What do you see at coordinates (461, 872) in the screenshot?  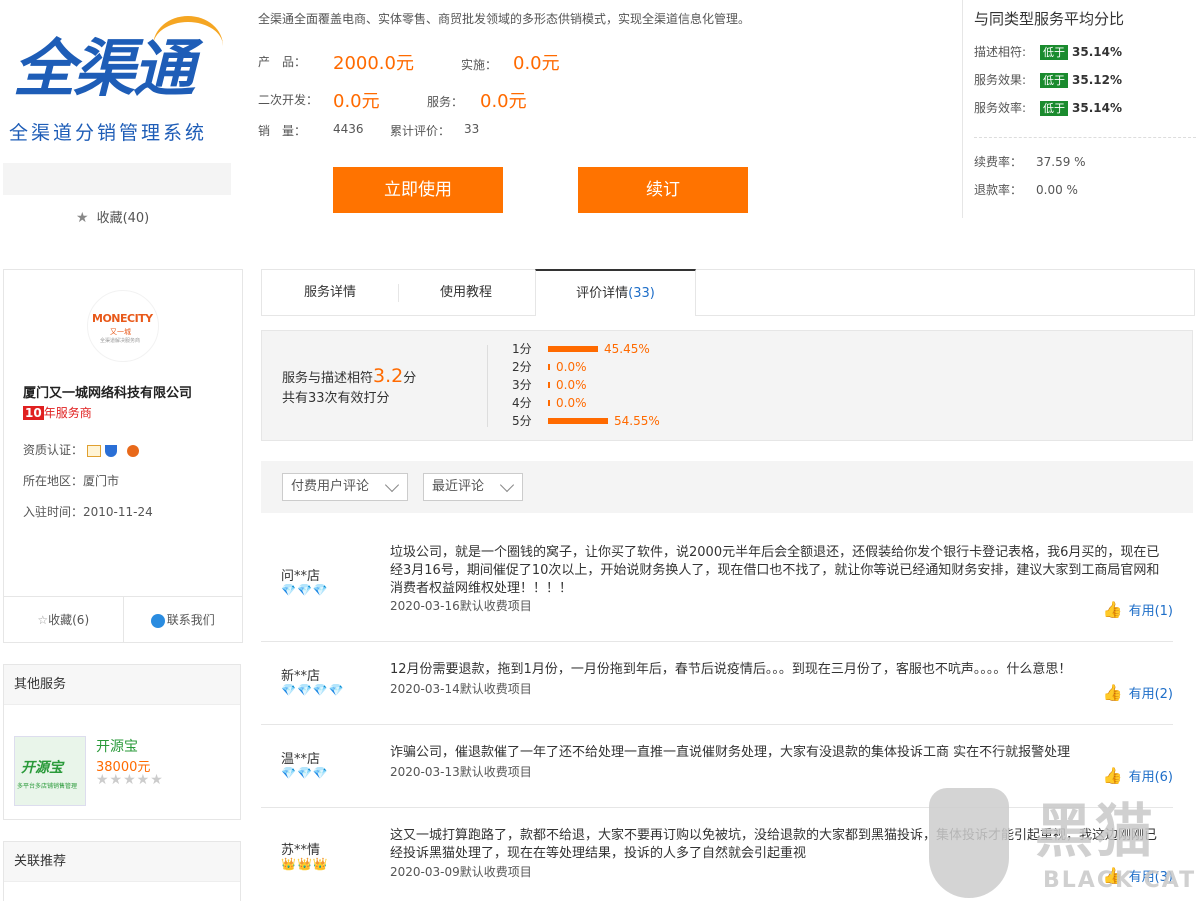 I see `review-date: 2020-03-09默认收费项目` at bounding box center [461, 872].